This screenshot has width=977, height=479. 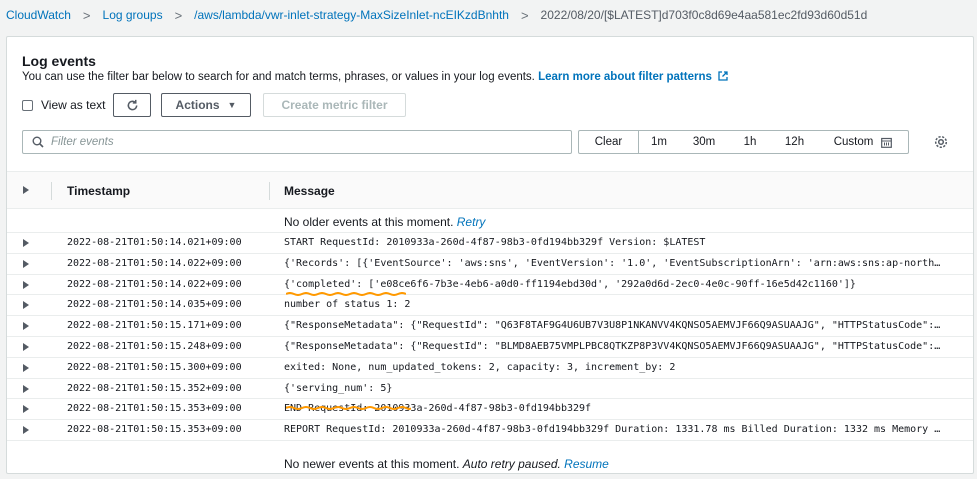 What do you see at coordinates (347, 305) in the screenshot?
I see `row-message: number of status 1: 2` at bounding box center [347, 305].